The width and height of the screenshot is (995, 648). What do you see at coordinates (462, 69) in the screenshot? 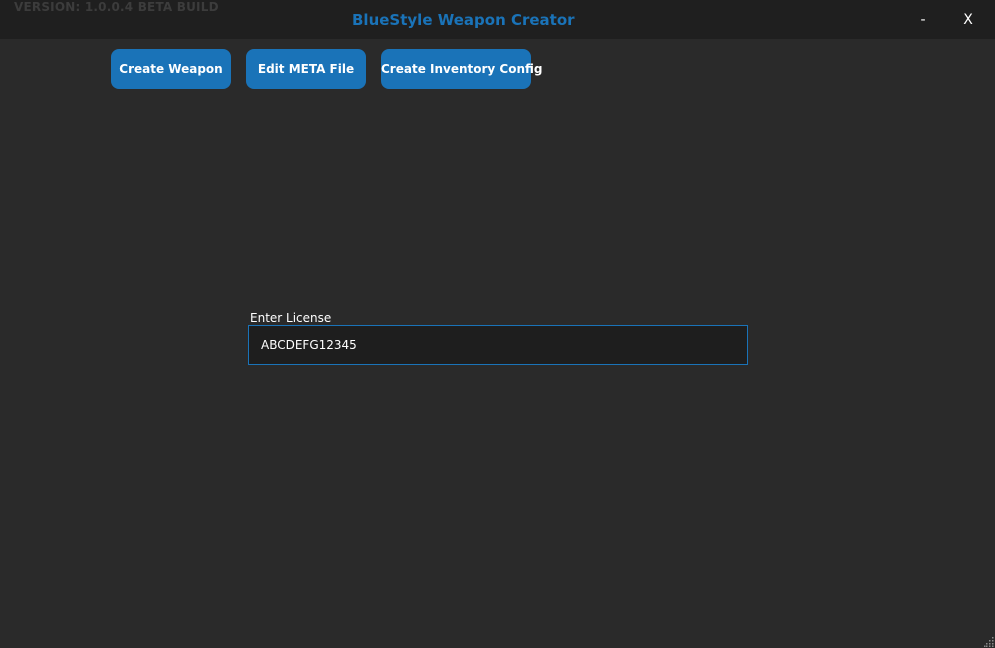
I see `create-inventory-config-button: Create Inventory Config` at bounding box center [462, 69].